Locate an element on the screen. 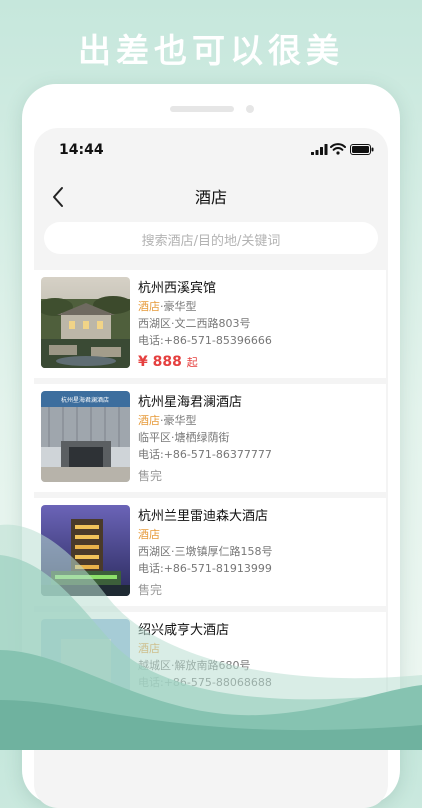 The height and width of the screenshot is (808, 422). hotel-name: 杭州星海君澜酒店 is located at coordinates (190, 402).